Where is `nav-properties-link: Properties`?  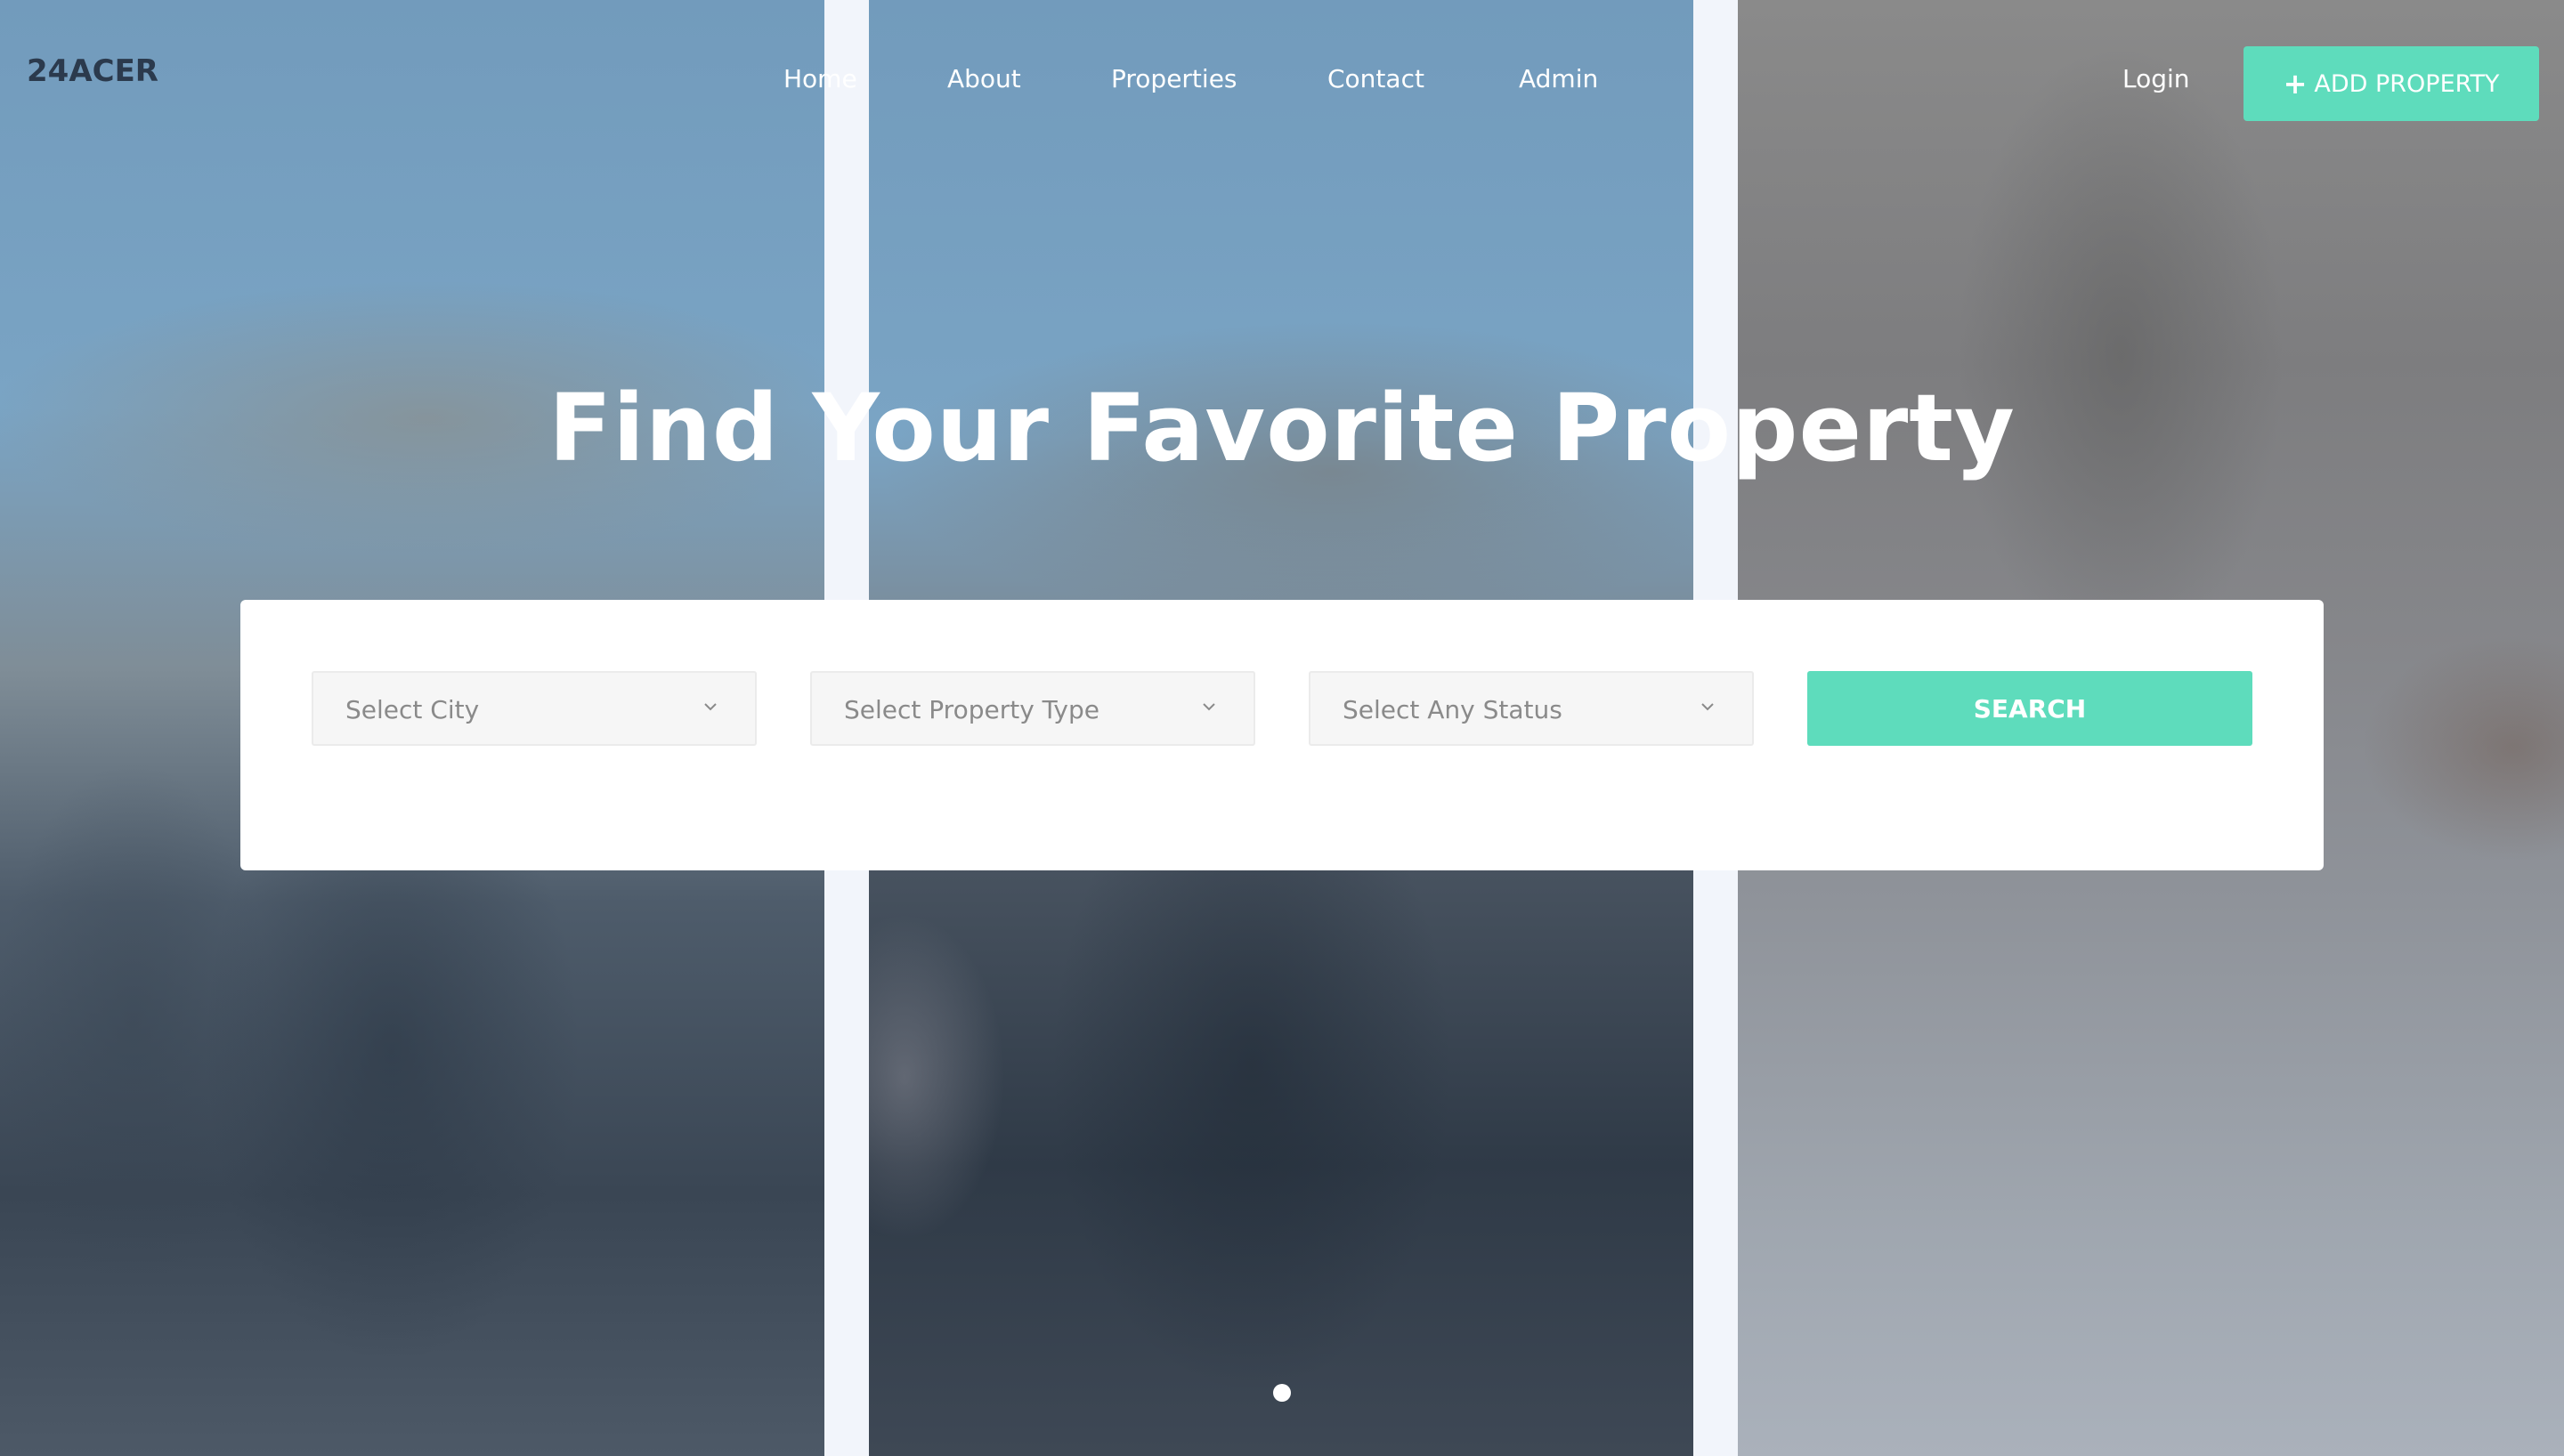 nav-properties-link: Properties is located at coordinates (1174, 78).